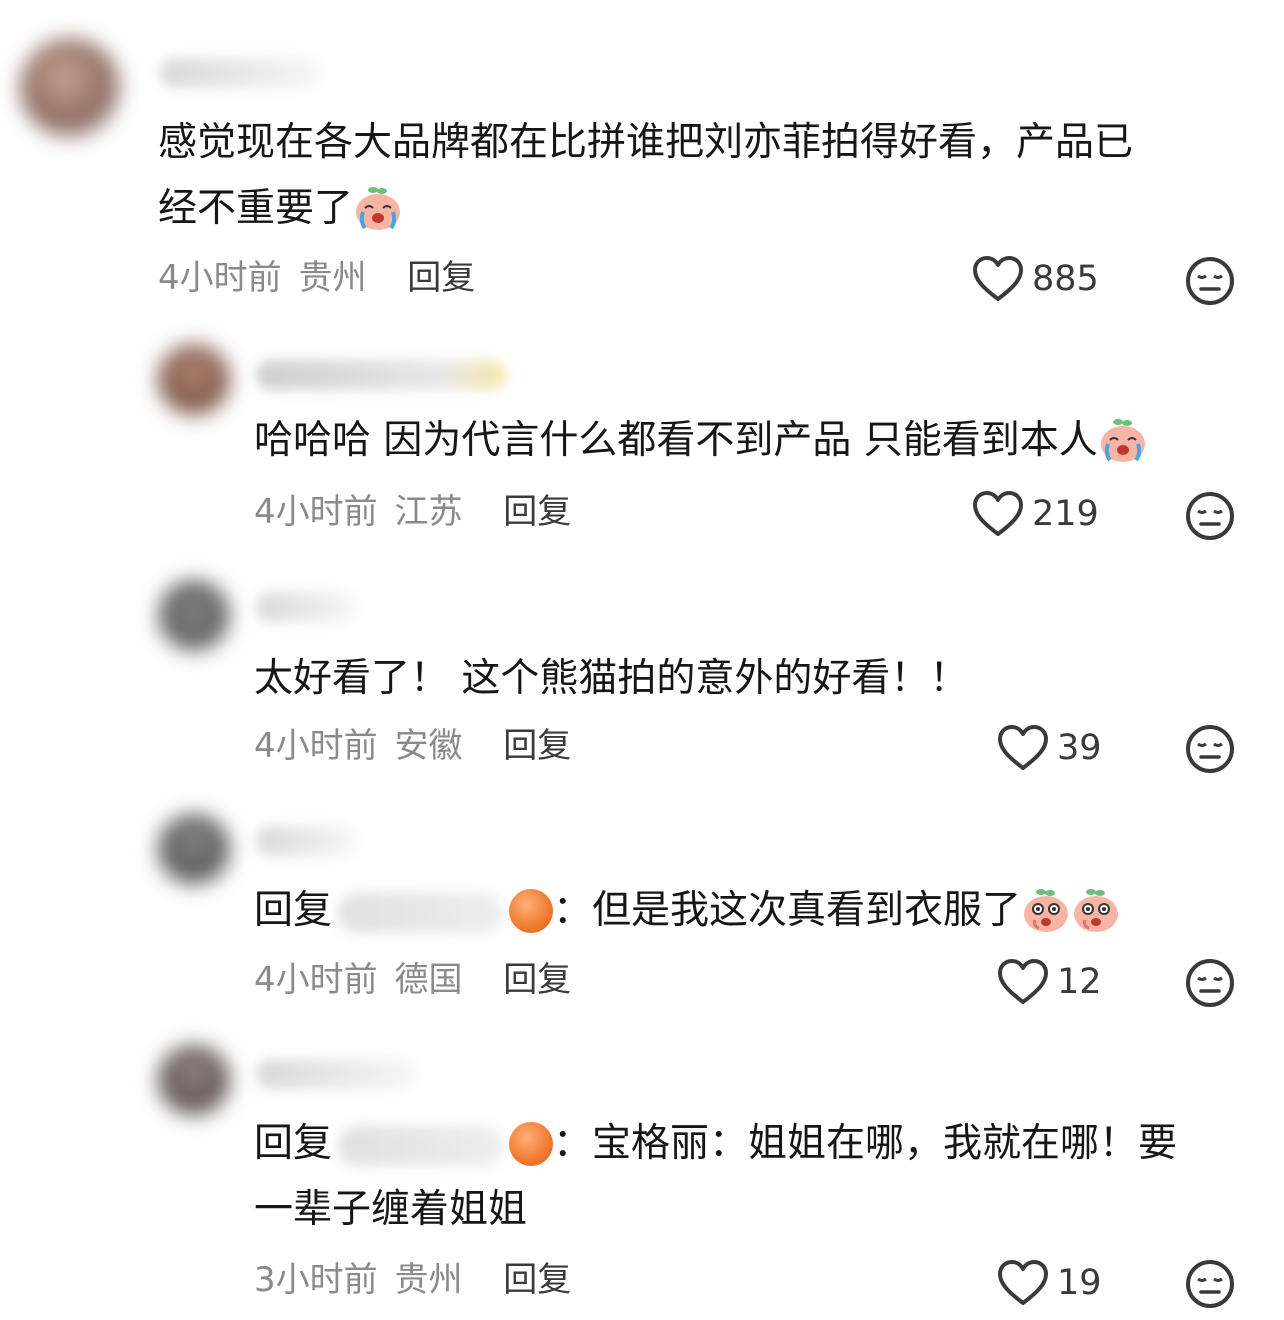  Describe the element at coordinates (428, 512) in the screenshot. I see `comment-location: 江苏` at that location.